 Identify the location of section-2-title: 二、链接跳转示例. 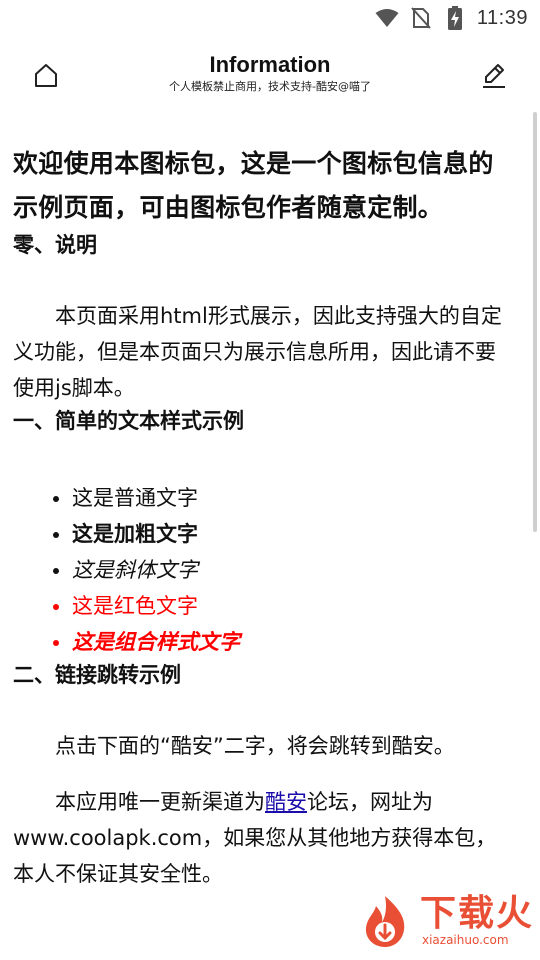
(97, 675).